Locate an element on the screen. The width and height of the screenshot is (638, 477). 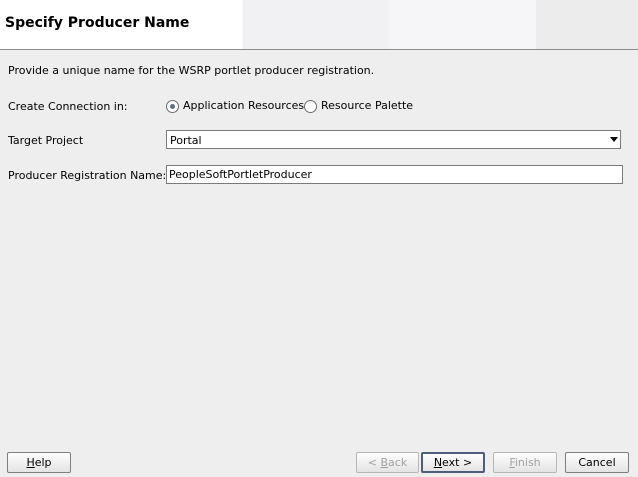
target-project-select: Portal is located at coordinates (393, 139).